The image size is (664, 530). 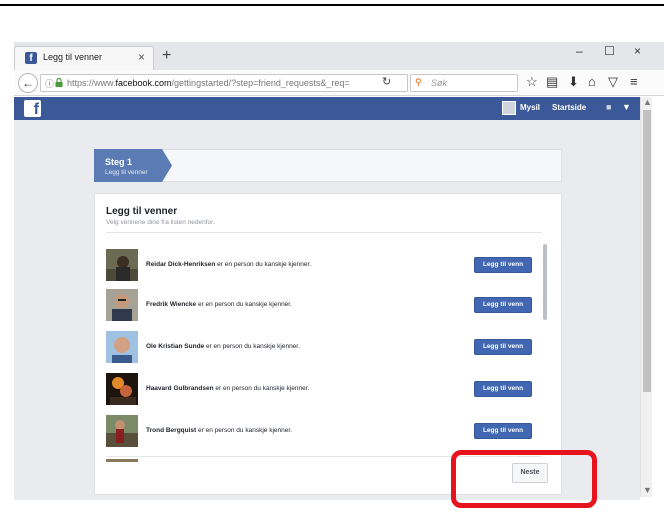 What do you see at coordinates (49, 83) in the screenshot?
I see `info-icon: ⓘ` at bounding box center [49, 83].